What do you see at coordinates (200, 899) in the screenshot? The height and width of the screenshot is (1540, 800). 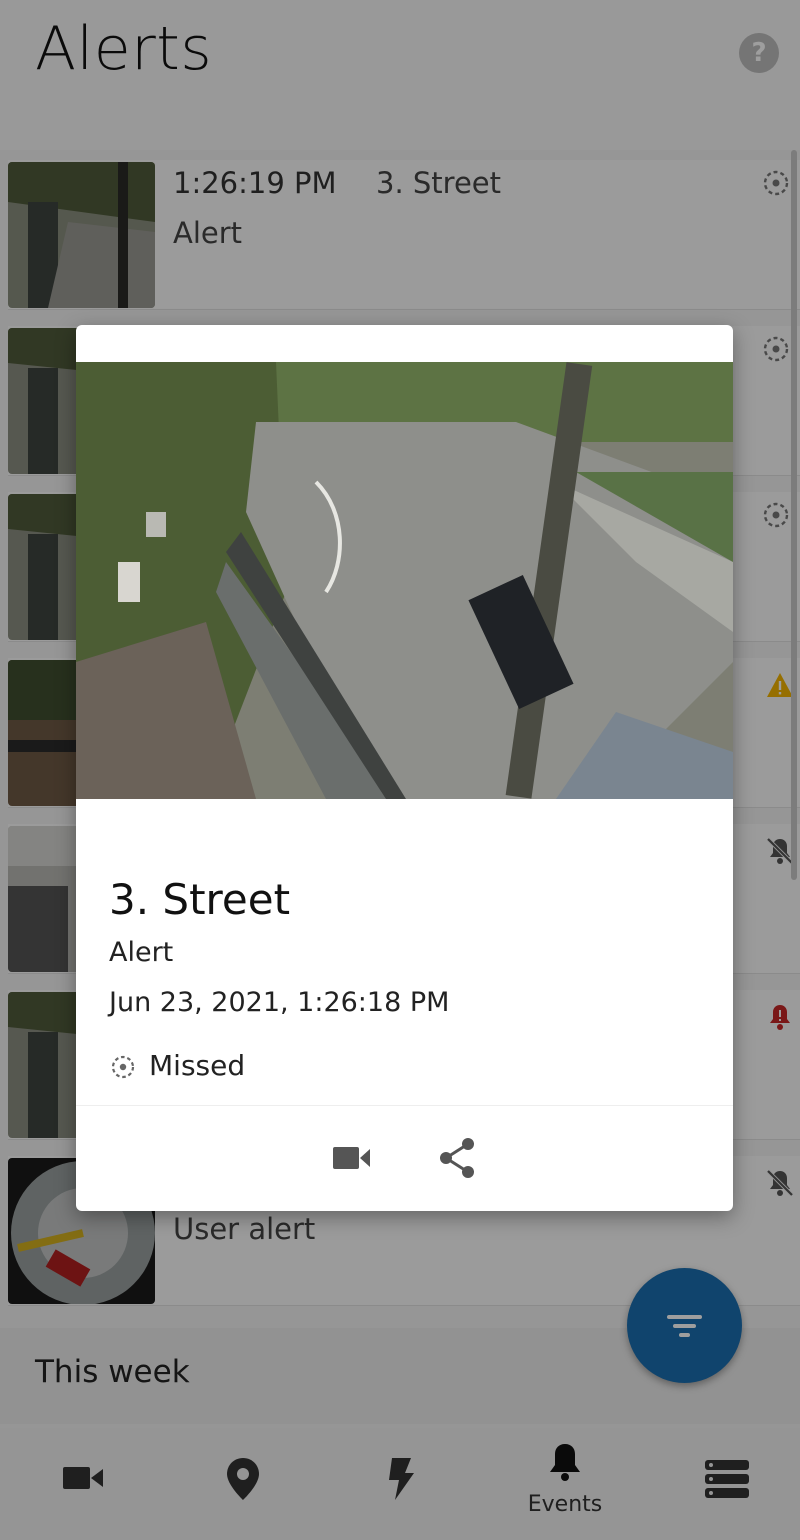 I see `event-camera-name: 3. Street` at bounding box center [200, 899].